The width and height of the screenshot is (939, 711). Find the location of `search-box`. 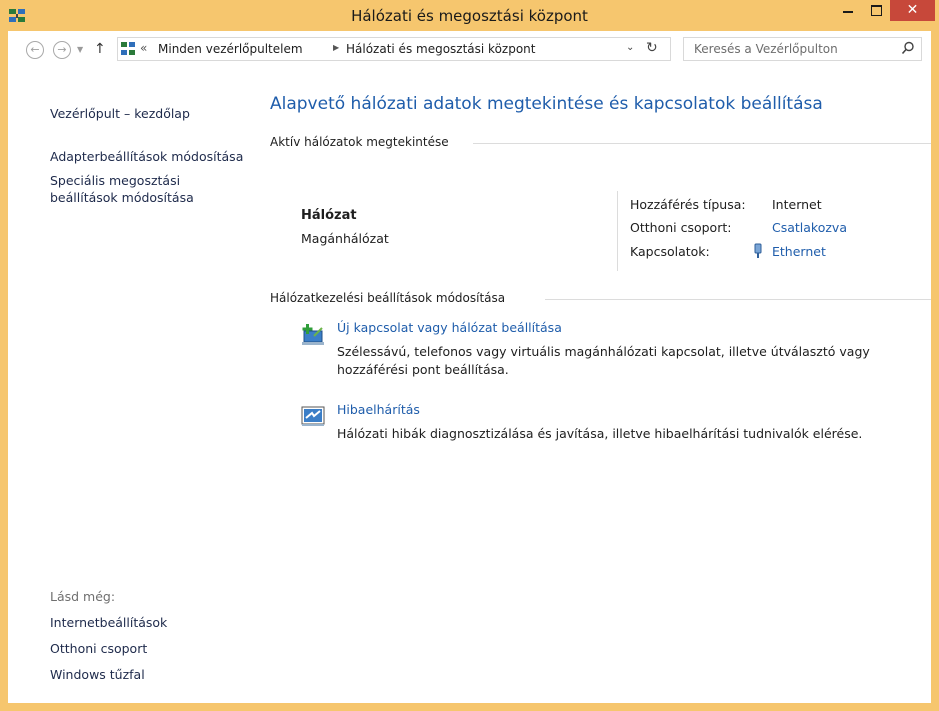

search-box is located at coordinates (802, 49).